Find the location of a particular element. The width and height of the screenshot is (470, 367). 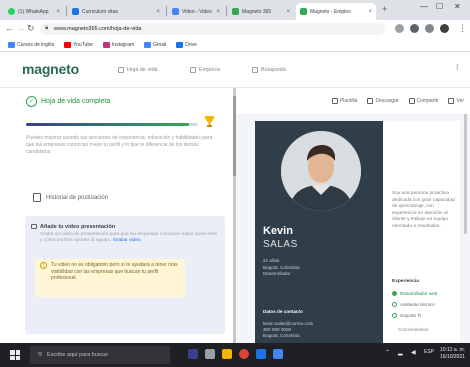

tab-label: Descargar is located at coordinates (387, 101).